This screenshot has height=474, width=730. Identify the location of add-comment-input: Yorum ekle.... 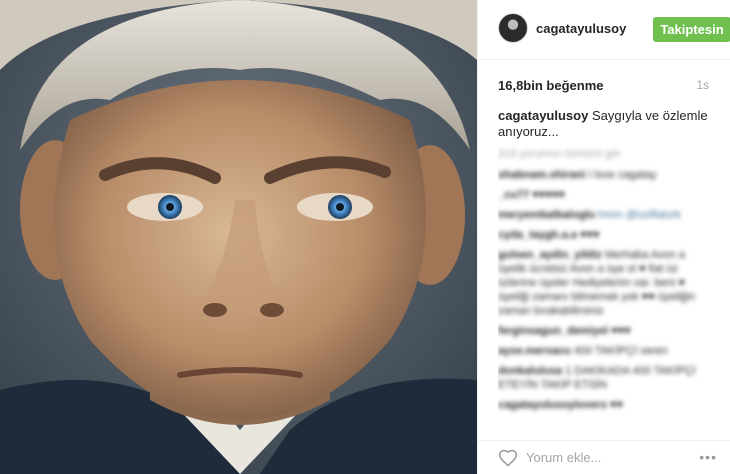
(563, 457).